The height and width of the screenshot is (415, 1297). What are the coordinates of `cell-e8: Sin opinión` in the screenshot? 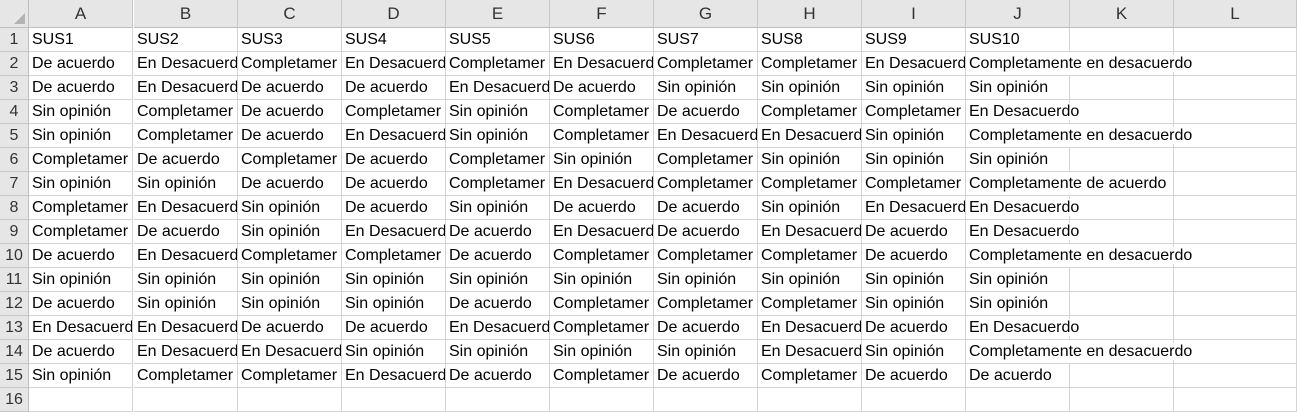 It's located at (498, 208).